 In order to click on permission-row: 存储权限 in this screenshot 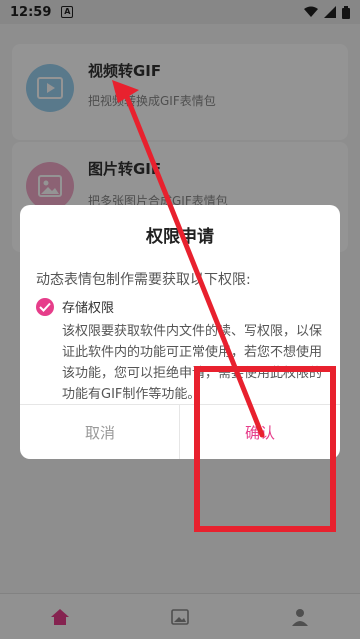, I will do `click(75, 306)`.